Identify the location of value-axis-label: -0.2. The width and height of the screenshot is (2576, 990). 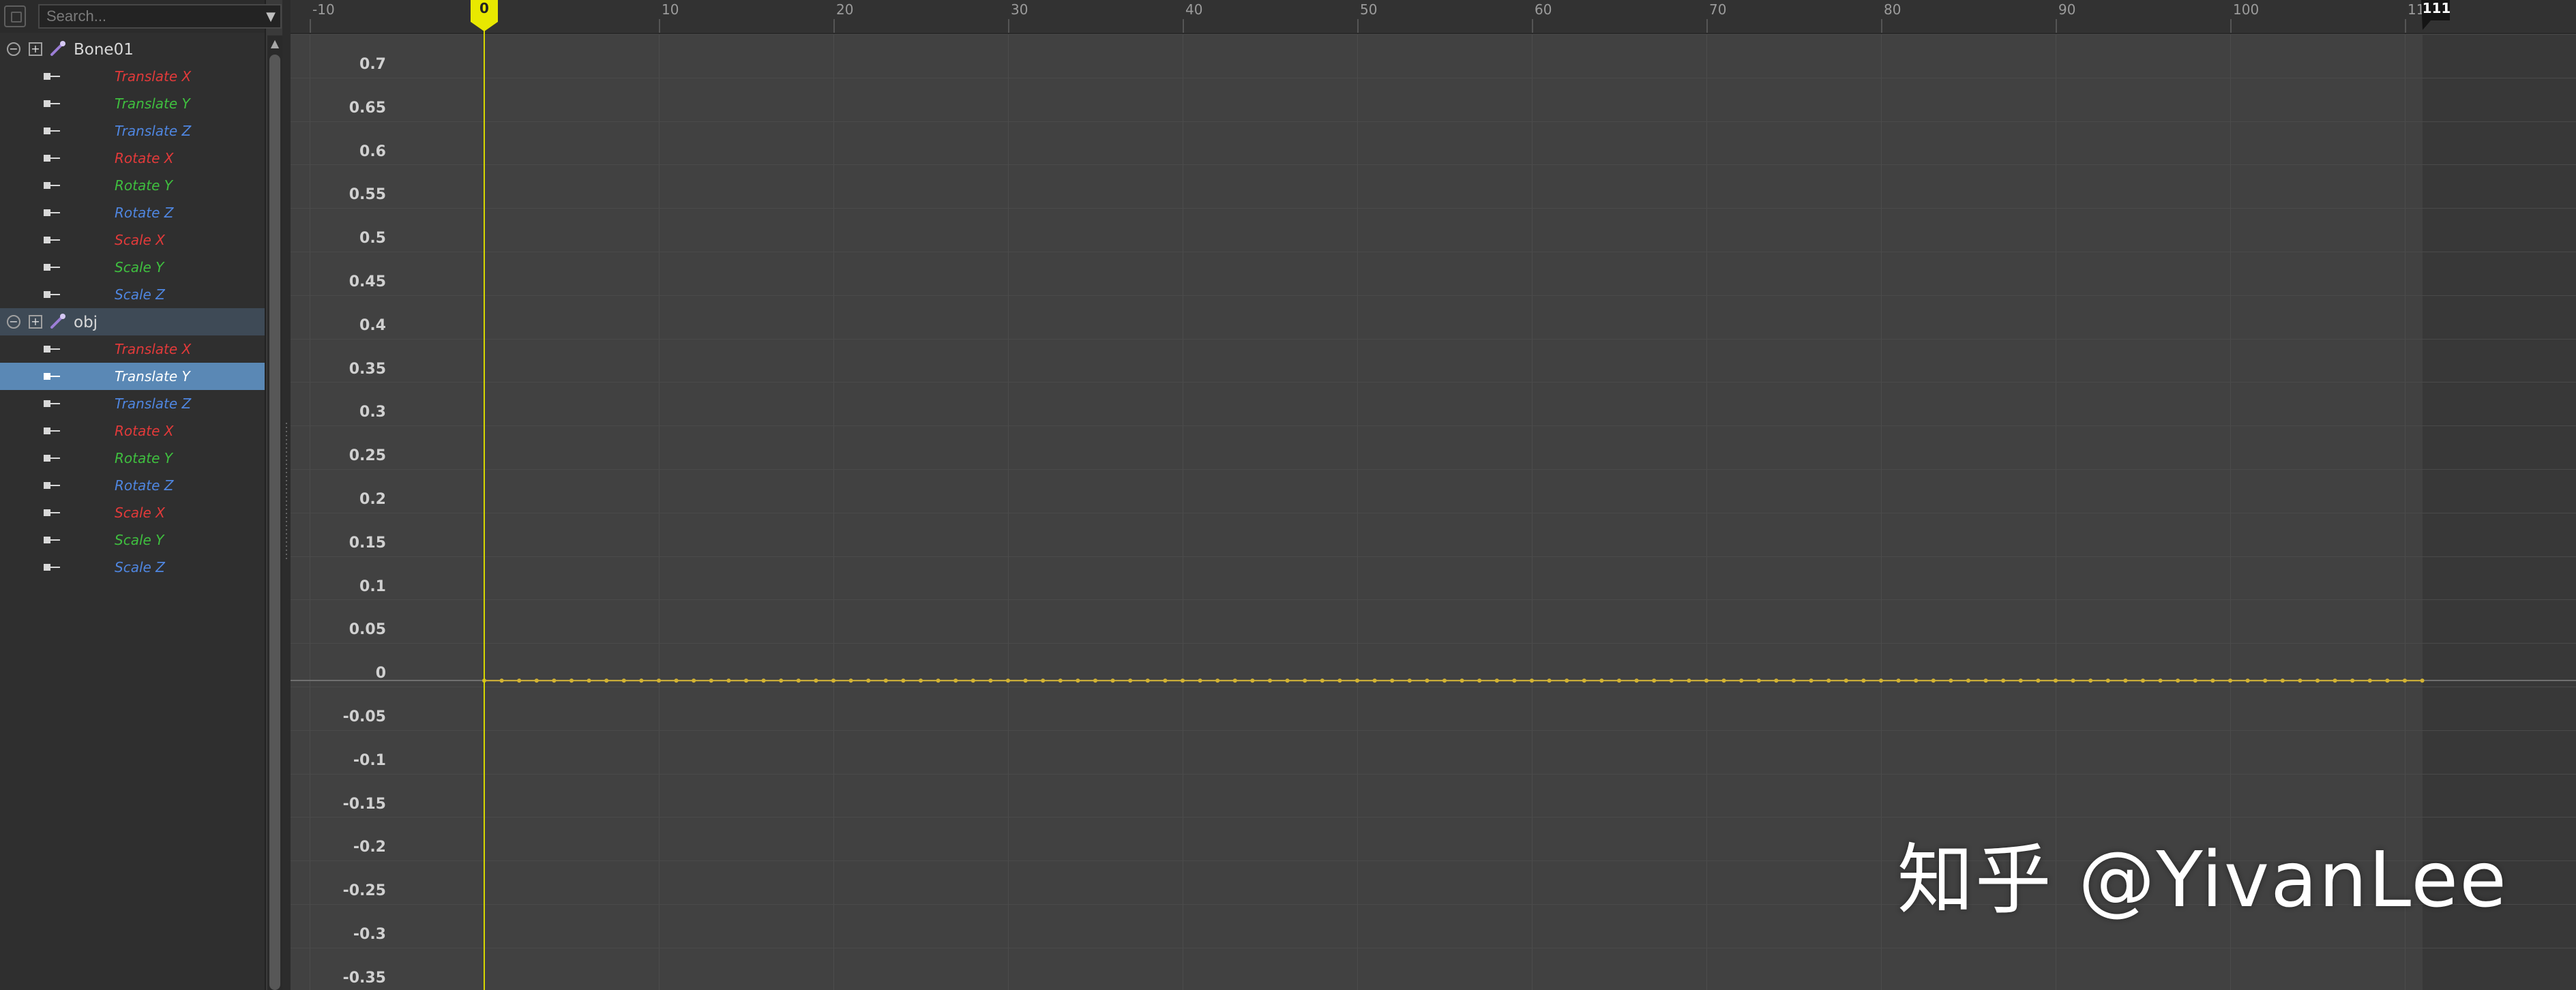
(369, 847).